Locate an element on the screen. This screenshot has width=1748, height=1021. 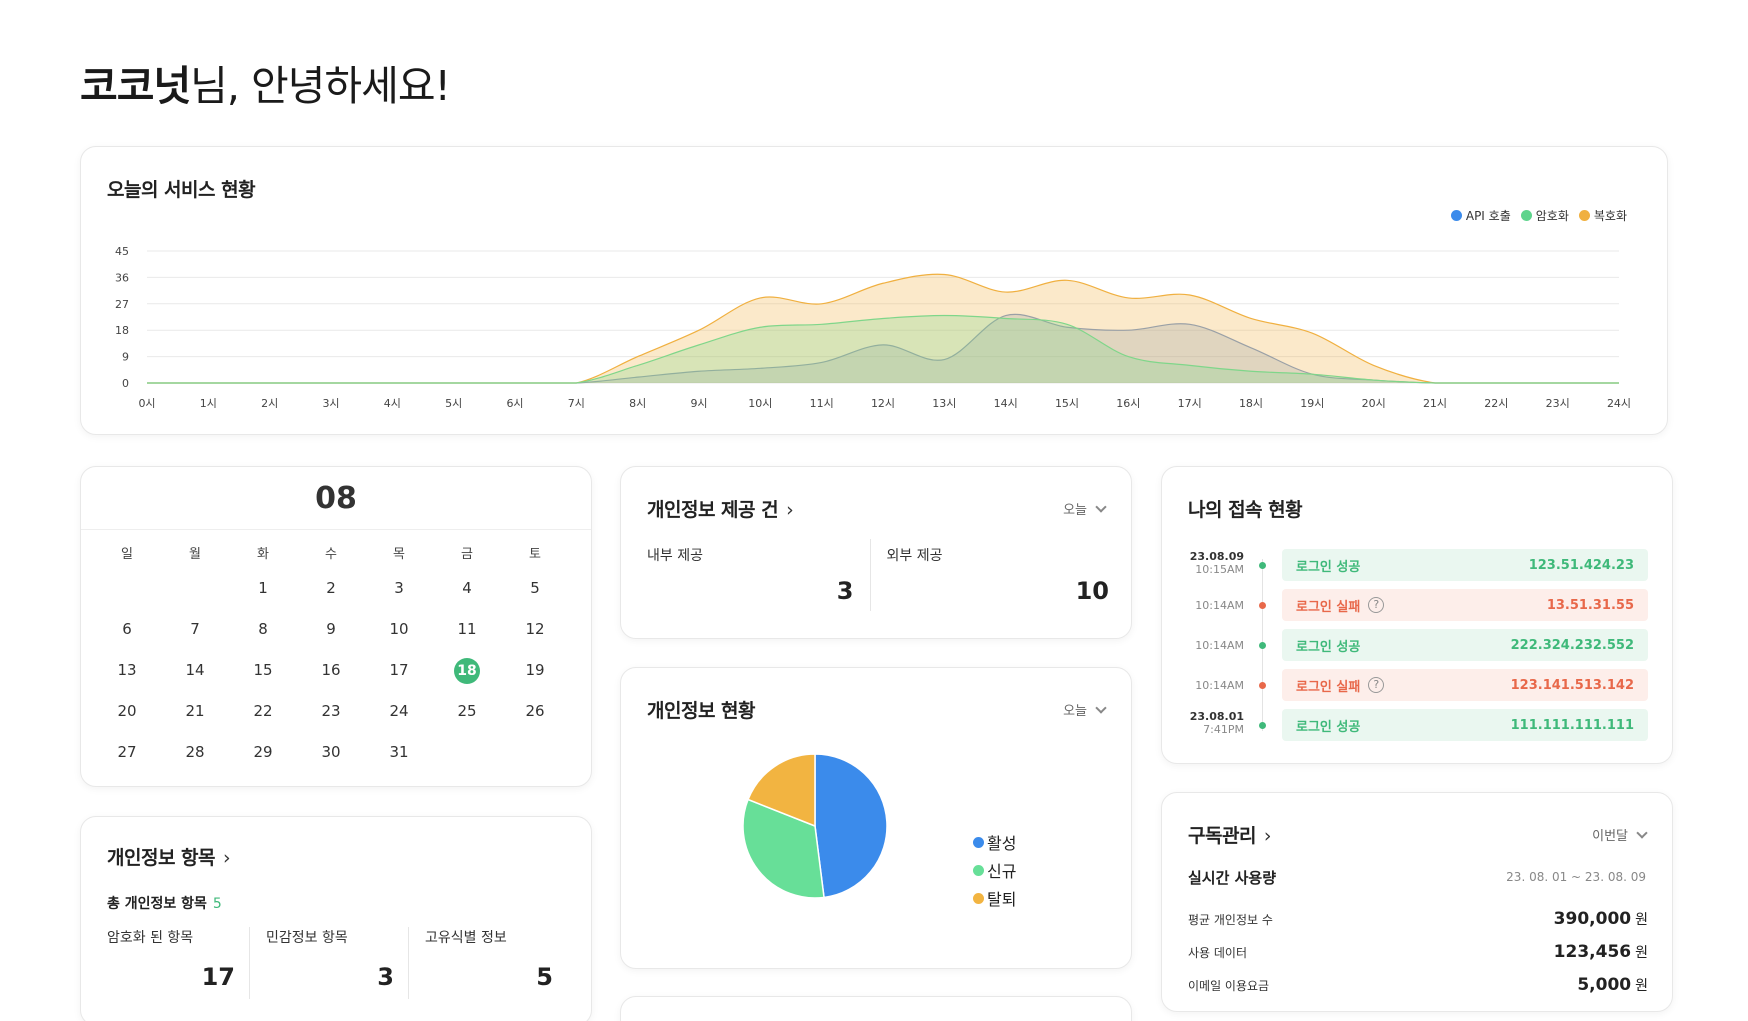
chevron-right-icon: › is located at coordinates (1267, 836).